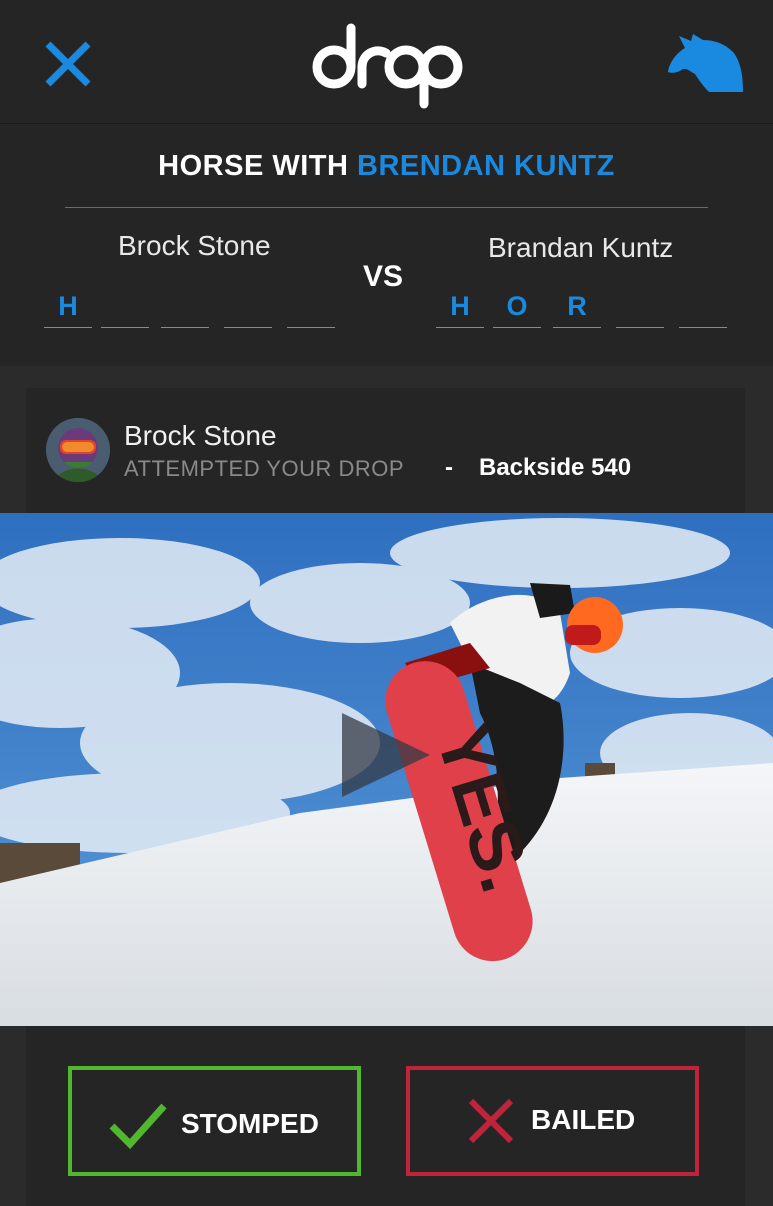  I want to click on opponent-name: BRENDAN KUNTZ, so click(486, 166).